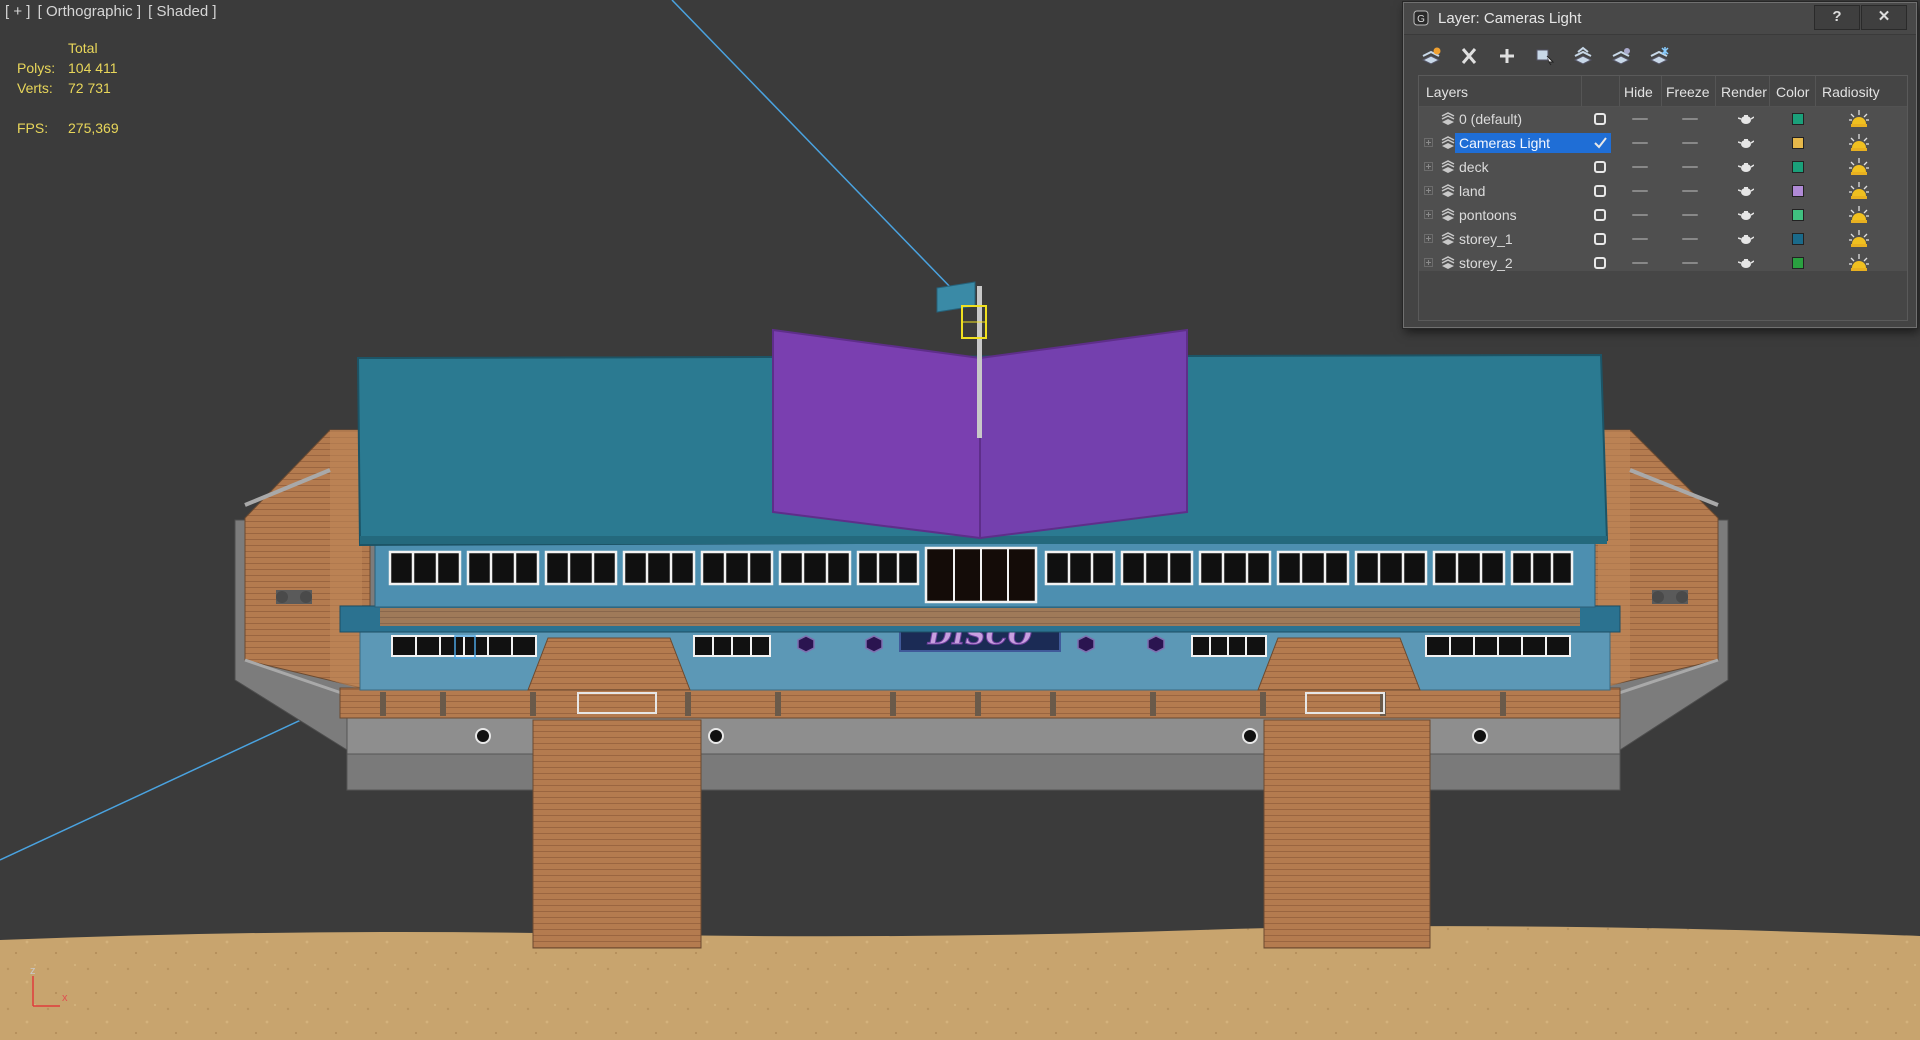  Describe the element at coordinates (960, 983) in the screenshot. I see `sand-ground` at that location.